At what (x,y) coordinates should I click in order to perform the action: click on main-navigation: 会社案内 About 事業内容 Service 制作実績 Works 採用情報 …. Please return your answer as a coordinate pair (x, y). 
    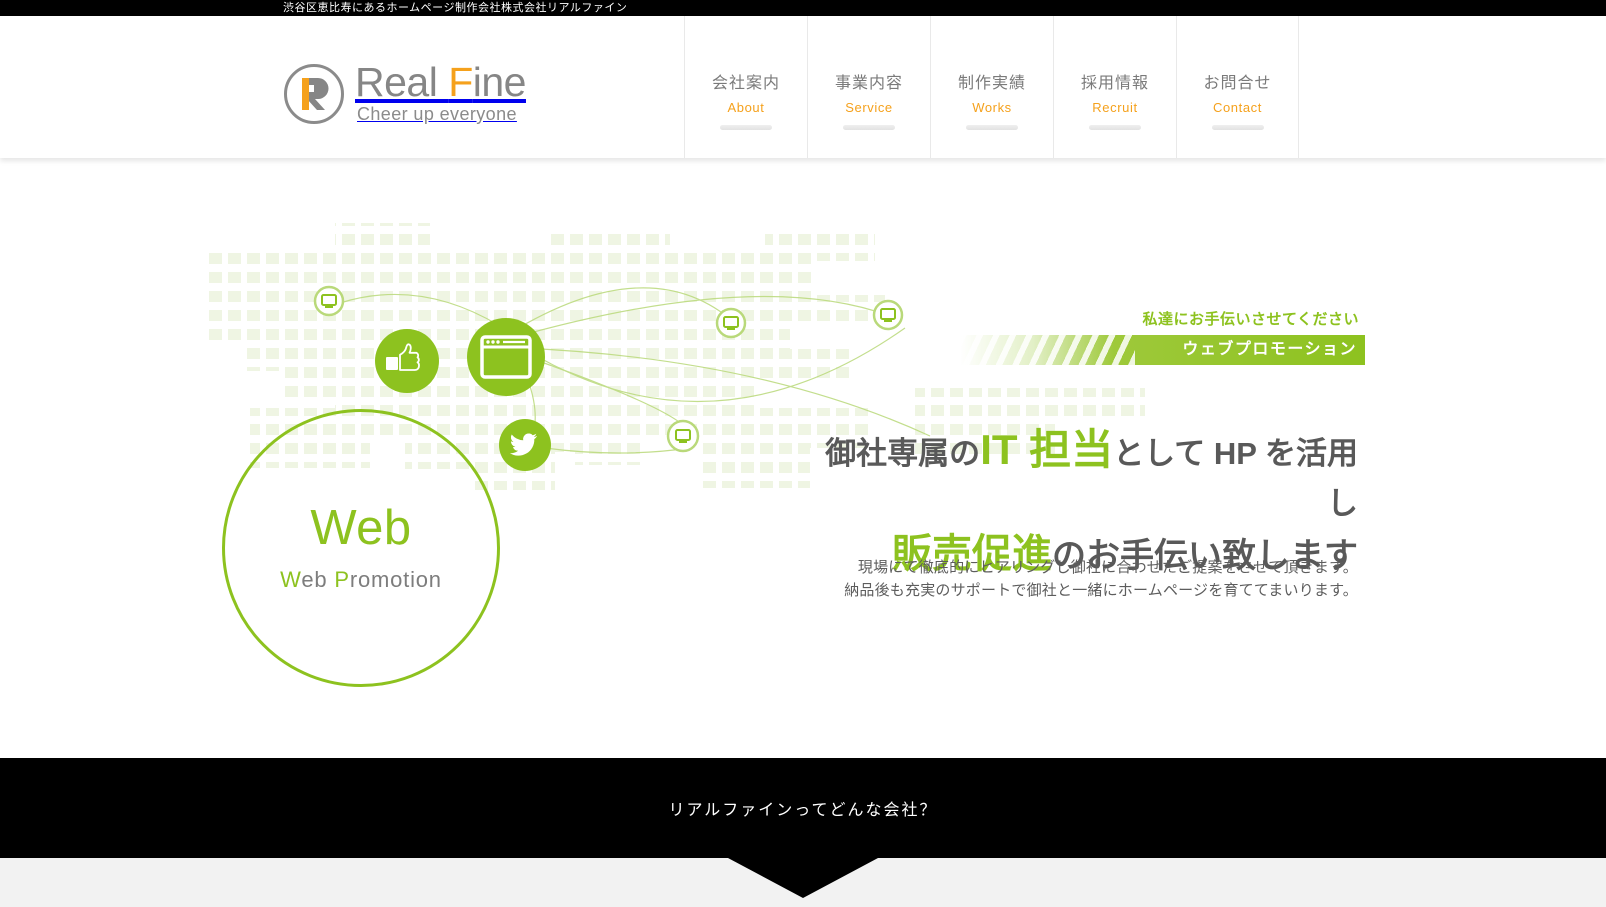
    Looking at the image, I should click on (991, 87).